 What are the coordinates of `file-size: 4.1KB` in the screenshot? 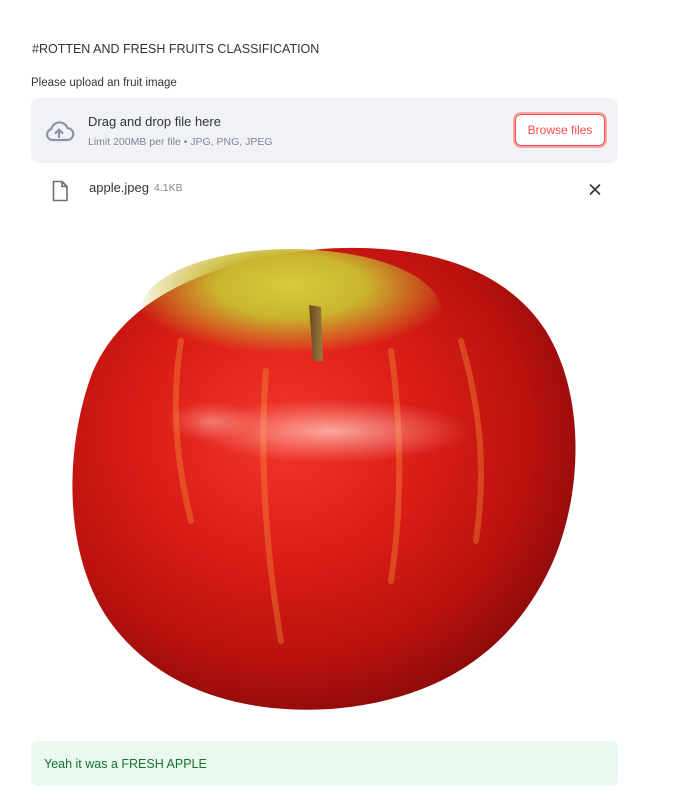 It's located at (168, 188).